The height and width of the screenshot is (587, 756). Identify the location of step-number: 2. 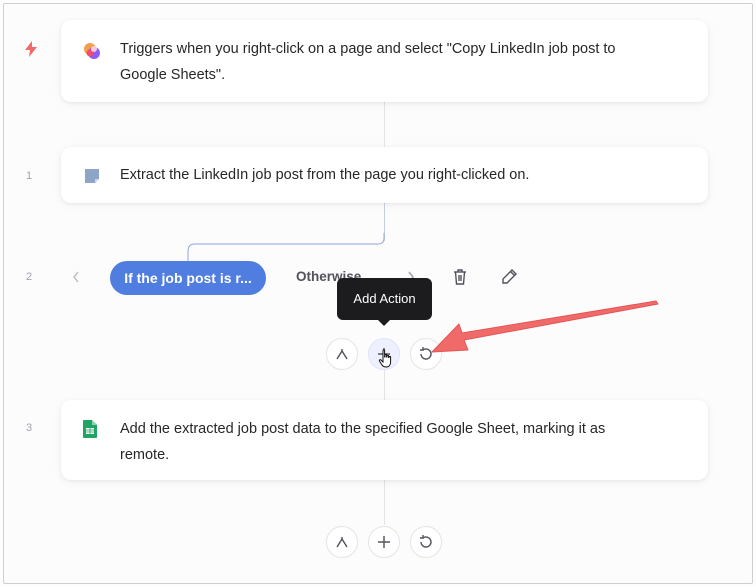
(29, 277).